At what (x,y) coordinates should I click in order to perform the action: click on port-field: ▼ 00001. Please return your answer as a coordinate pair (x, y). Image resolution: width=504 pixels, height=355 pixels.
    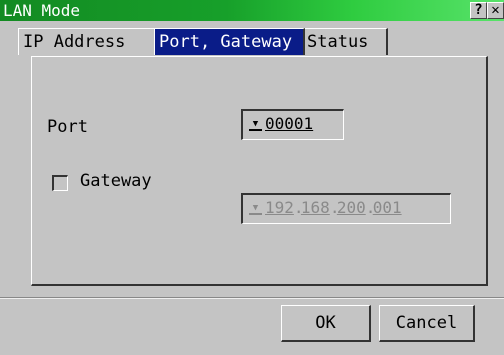
    Looking at the image, I should click on (292, 124).